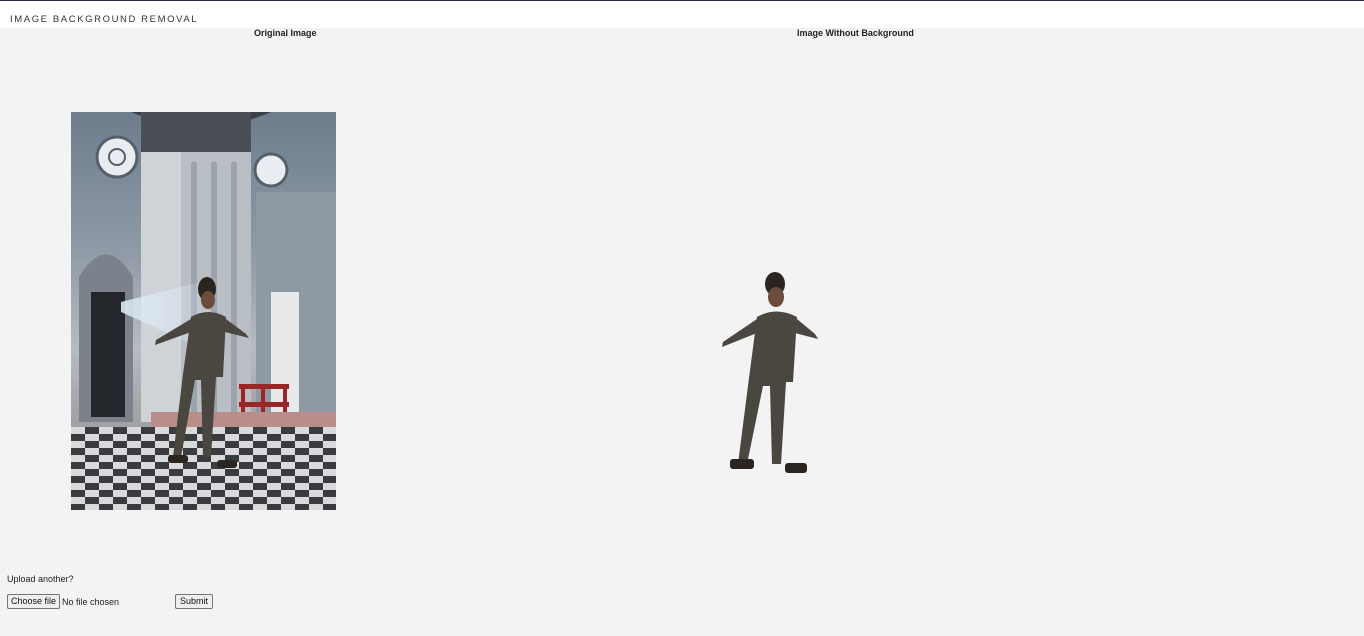 The width and height of the screenshot is (1364, 636). Describe the element at coordinates (34, 601) in the screenshot. I see `choose-file-button: Choose file` at that location.